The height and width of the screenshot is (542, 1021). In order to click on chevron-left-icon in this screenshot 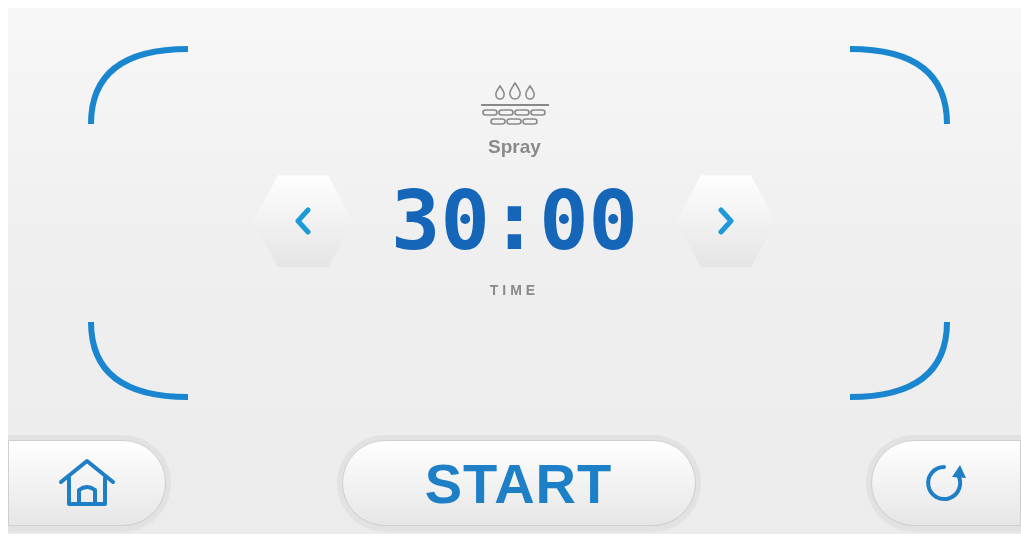, I will do `click(303, 221)`.